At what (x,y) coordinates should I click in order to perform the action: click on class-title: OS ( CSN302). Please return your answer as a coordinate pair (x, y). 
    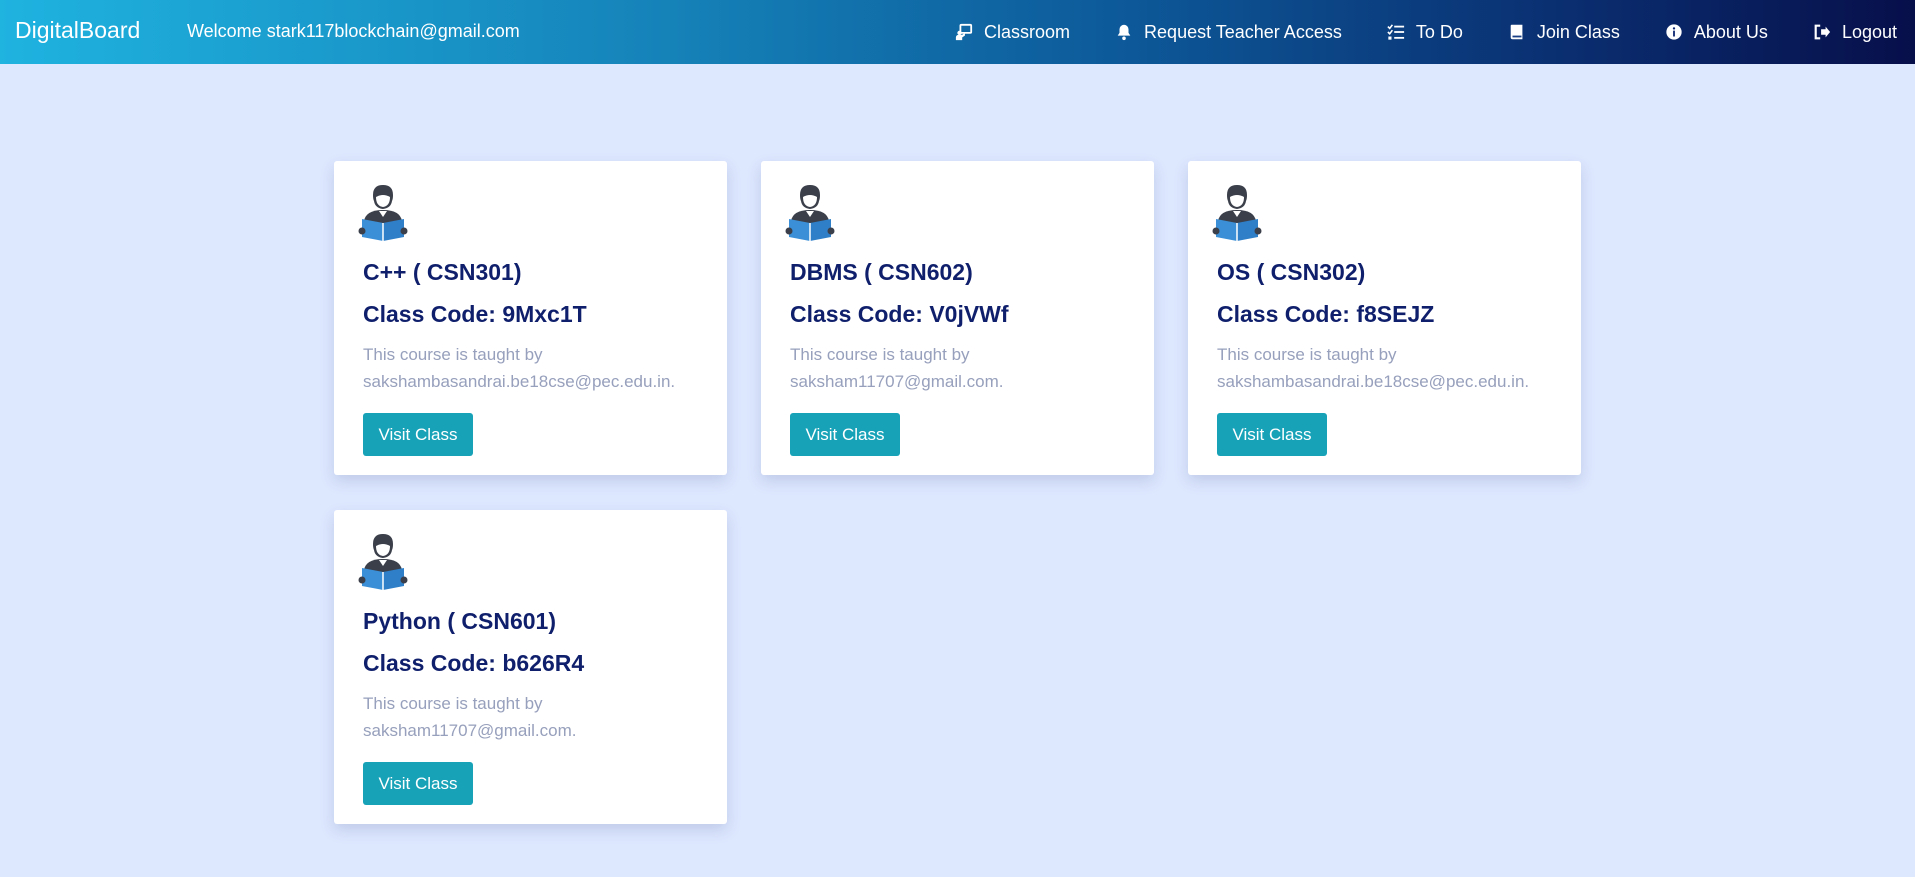
    Looking at the image, I should click on (1291, 272).